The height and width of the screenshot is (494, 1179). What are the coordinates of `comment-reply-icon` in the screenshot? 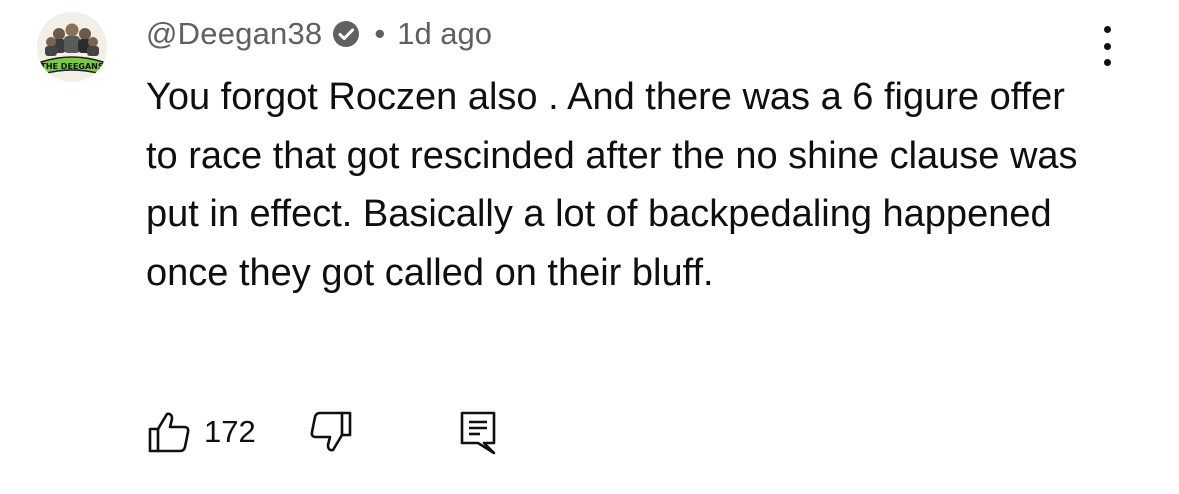 It's located at (478, 433).